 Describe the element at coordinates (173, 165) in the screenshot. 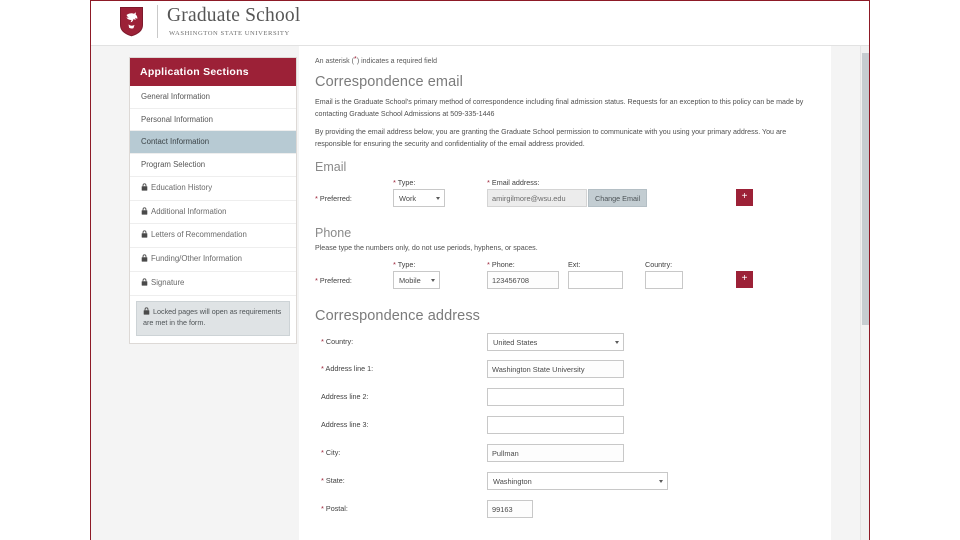

I see `sidebar-item-label: Program Selection` at that location.